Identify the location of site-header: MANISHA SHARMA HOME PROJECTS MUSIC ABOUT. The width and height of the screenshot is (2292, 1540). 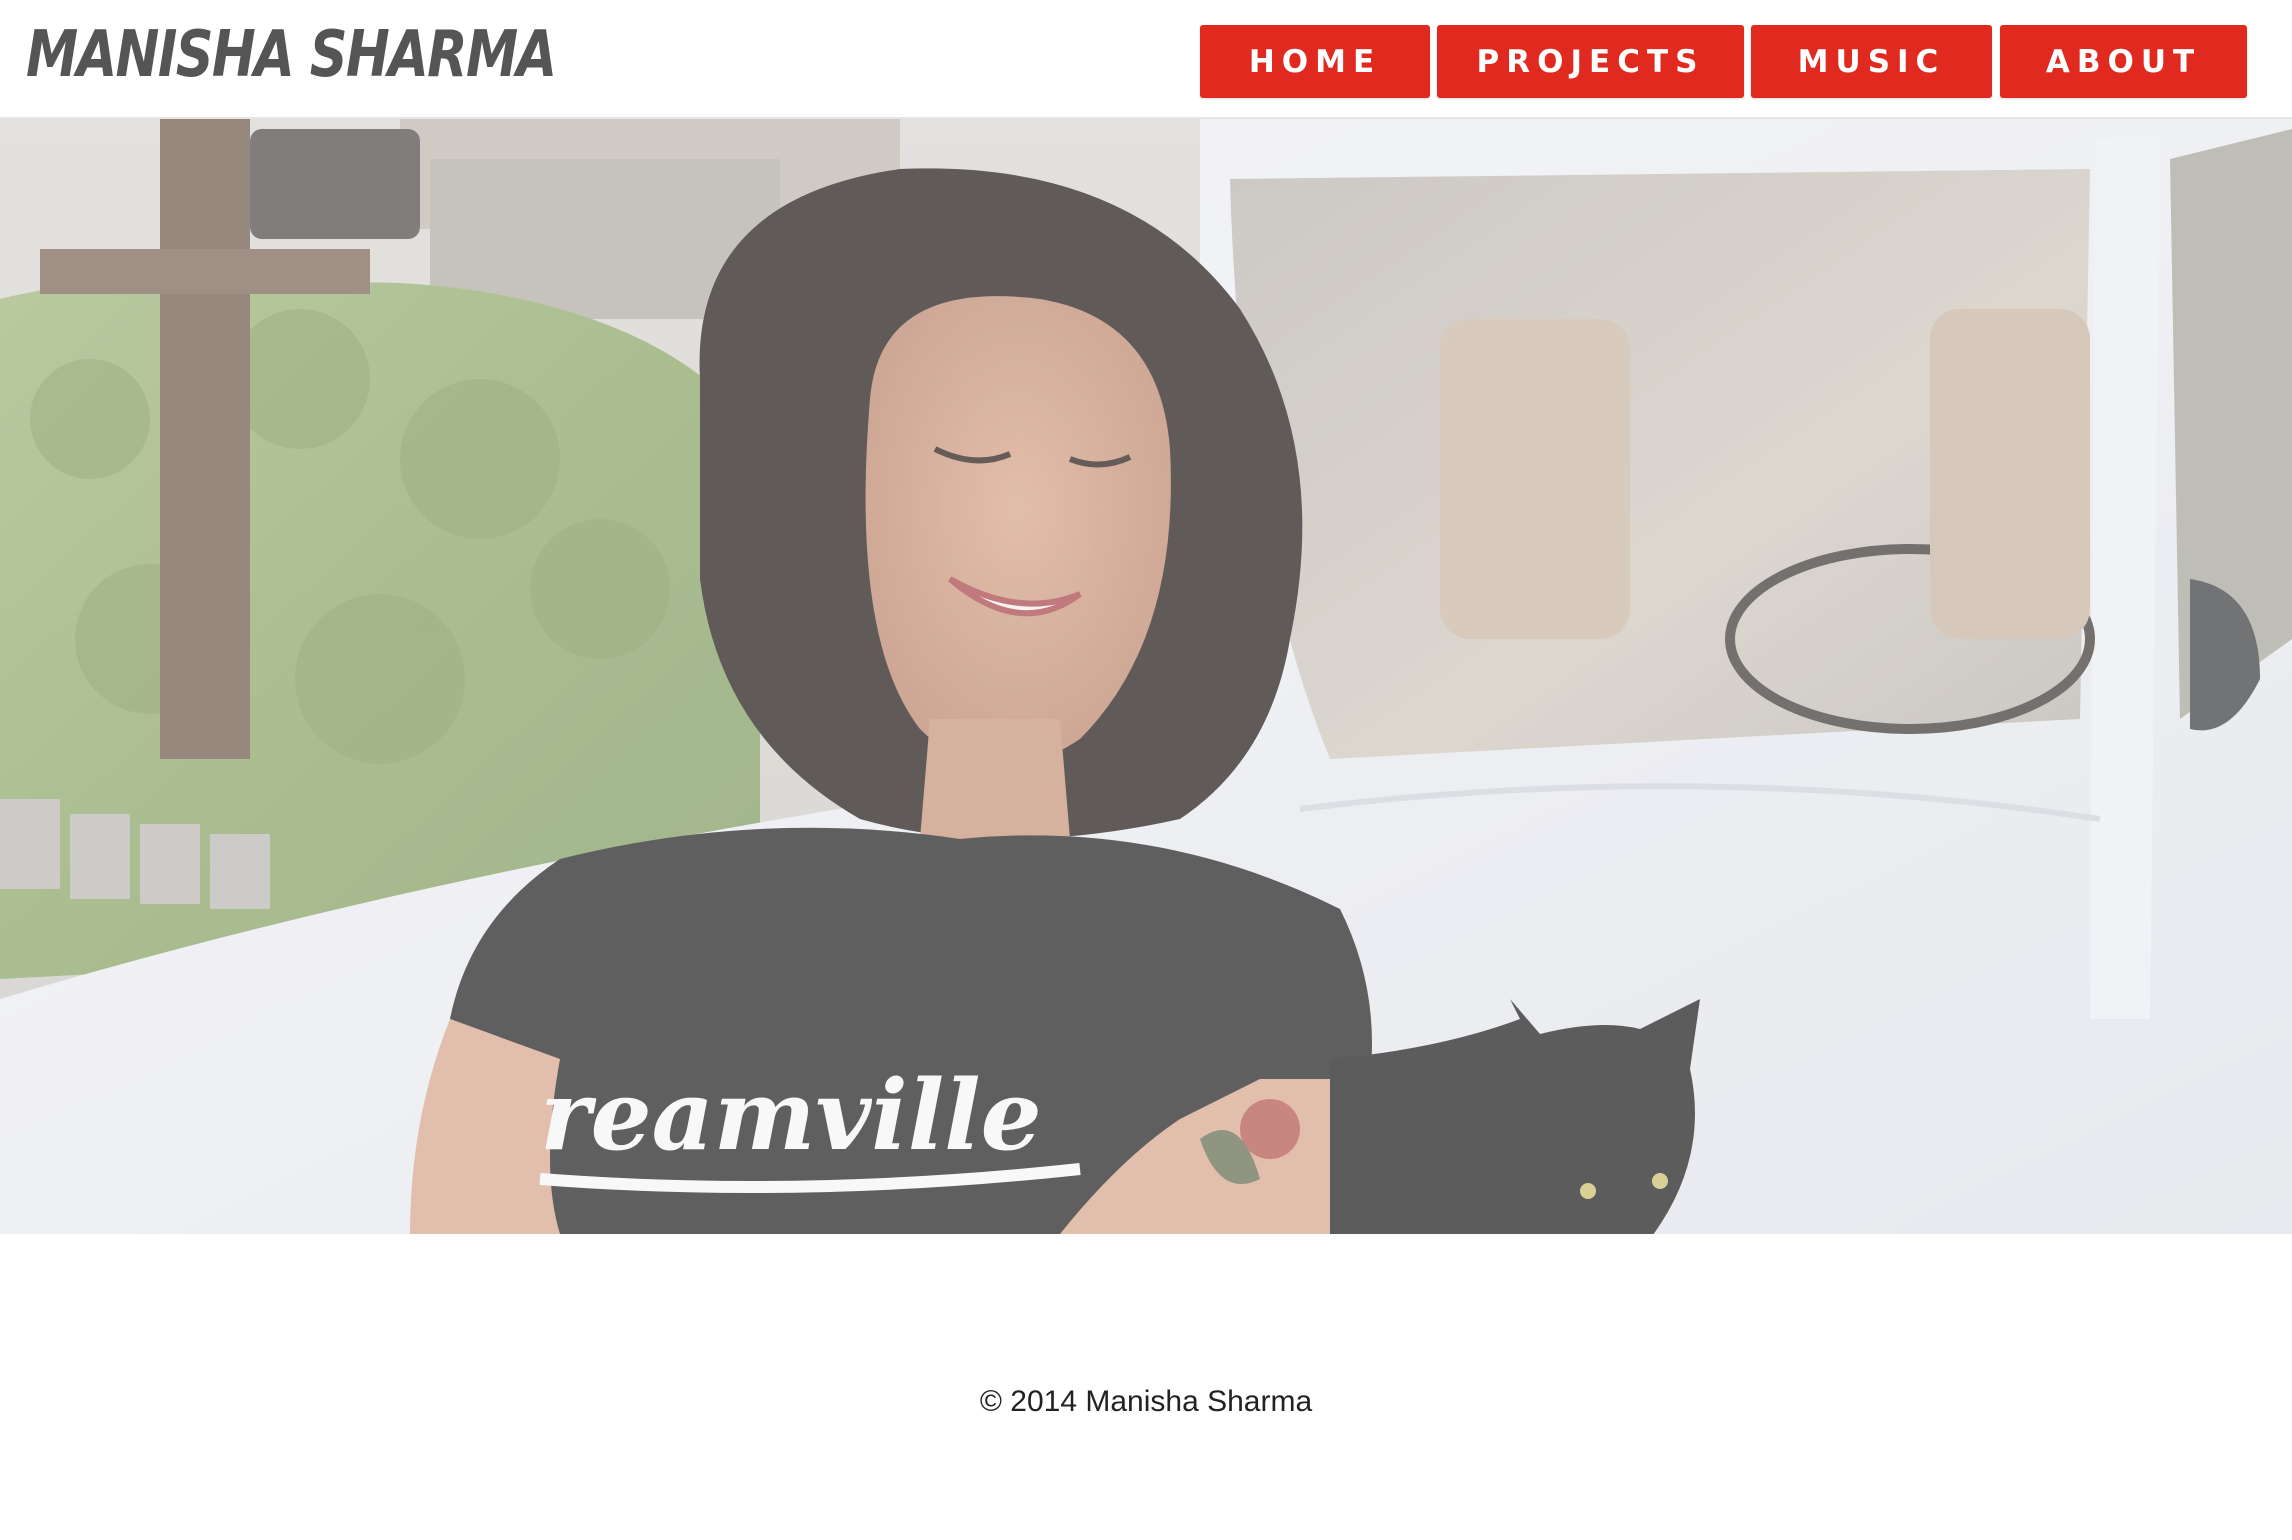
(1146, 59).